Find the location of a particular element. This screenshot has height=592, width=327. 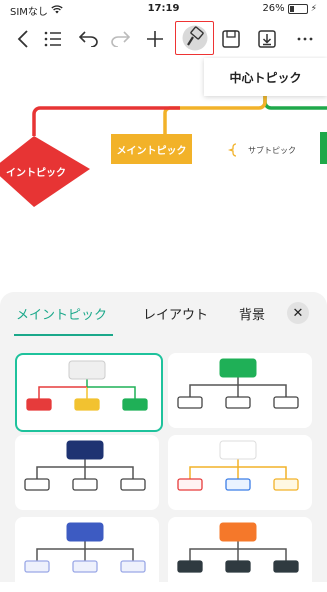

export-icon is located at coordinates (267, 39).